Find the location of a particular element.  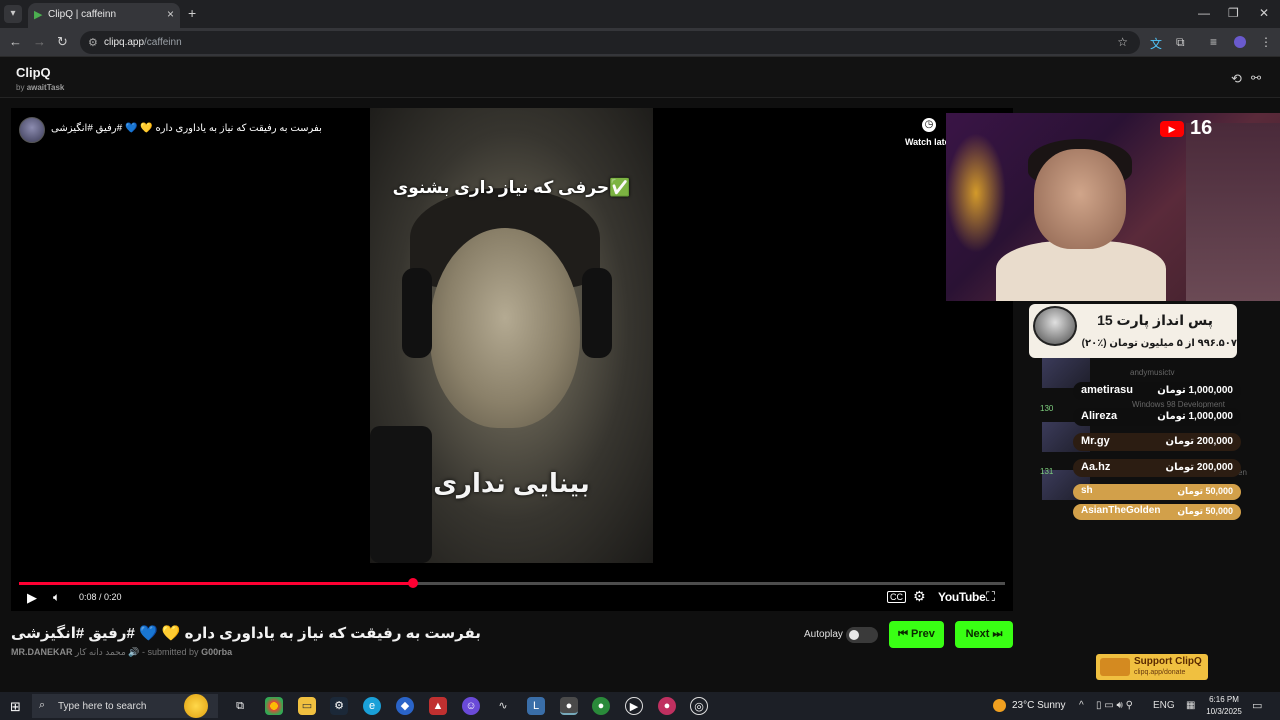

history-icon: ⟲ is located at coordinates (1236, 79).